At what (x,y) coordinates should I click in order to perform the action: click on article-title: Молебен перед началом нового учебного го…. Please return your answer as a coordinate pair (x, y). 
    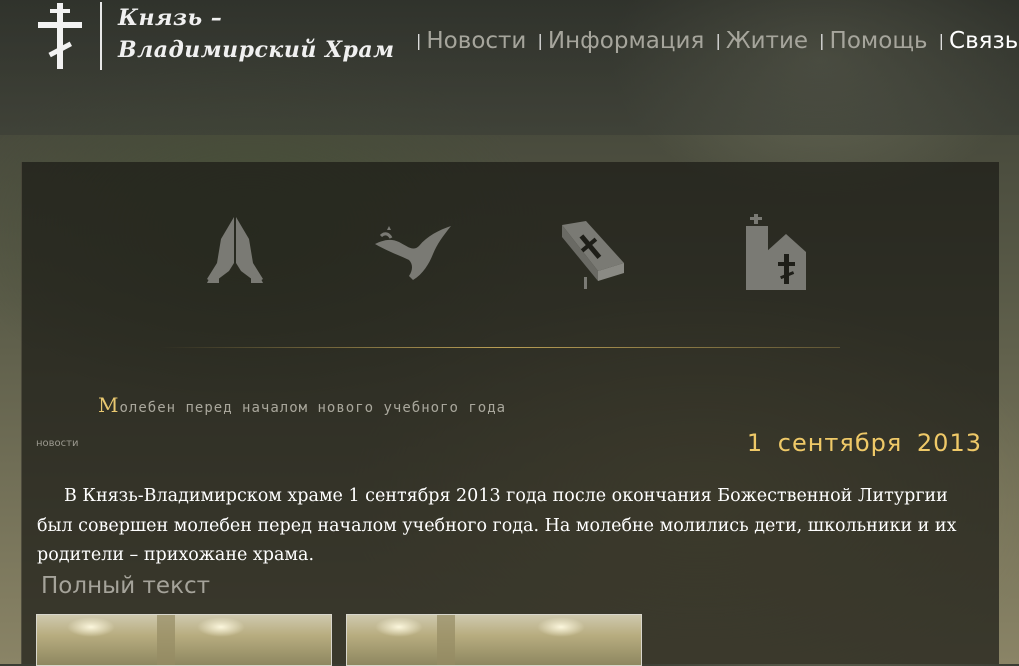
    Looking at the image, I should click on (302, 405).